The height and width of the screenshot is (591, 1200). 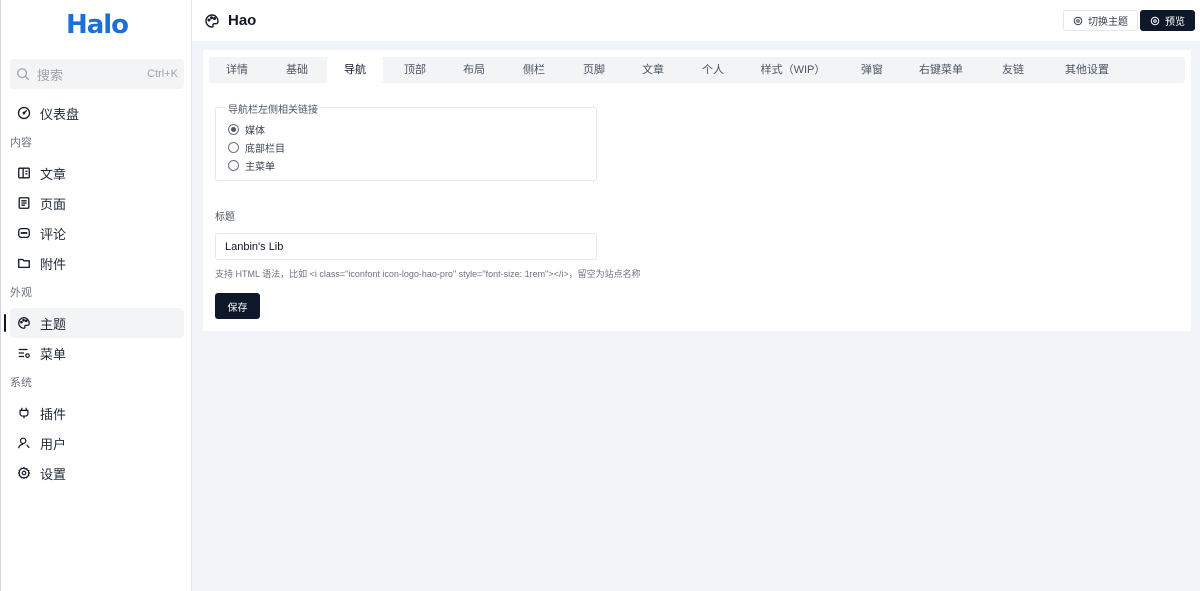 What do you see at coordinates (594, 70) in the screenshot?
I see `tab-footer: 页脚` at bounding box center [594, 70].